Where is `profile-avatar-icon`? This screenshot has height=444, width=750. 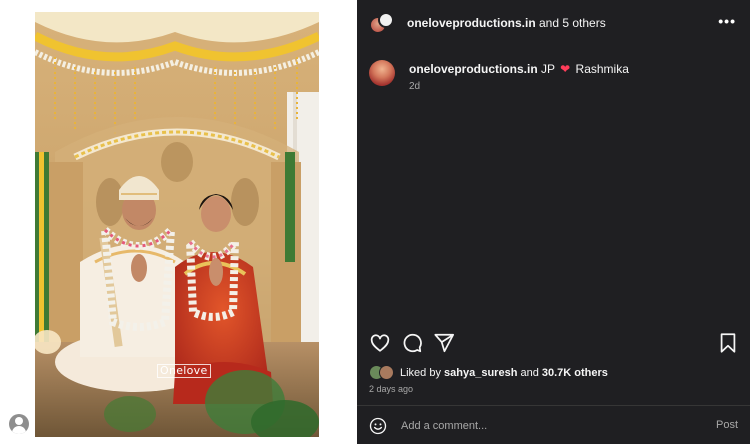 profile-avatar-icon is located at coordinates (19, 424).